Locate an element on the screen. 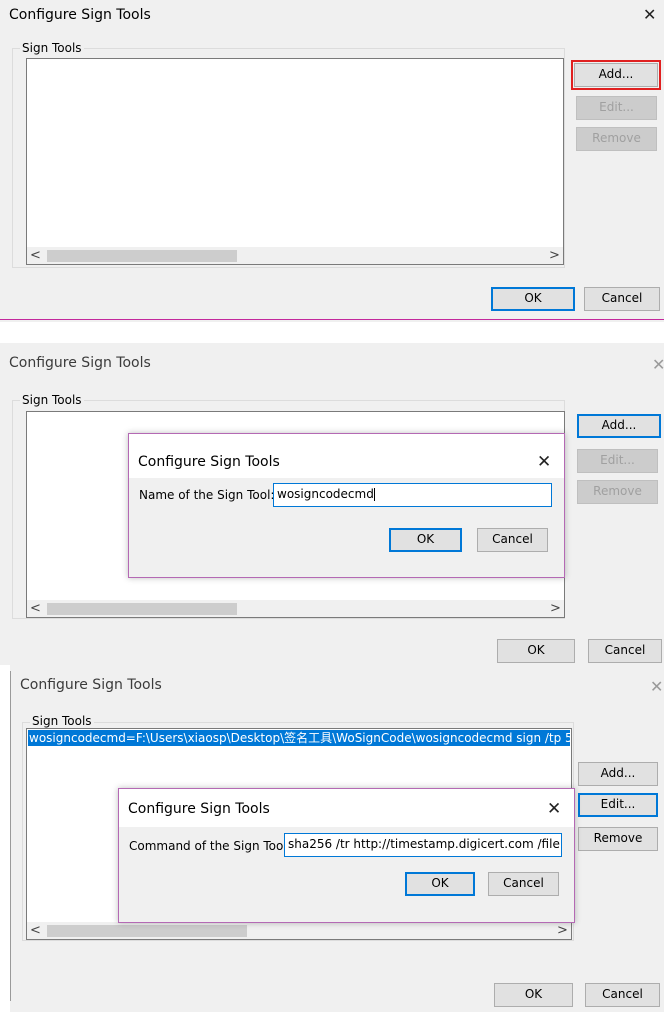  name-label: Name of the Sign Tool: is located at coordinates (207, 495).